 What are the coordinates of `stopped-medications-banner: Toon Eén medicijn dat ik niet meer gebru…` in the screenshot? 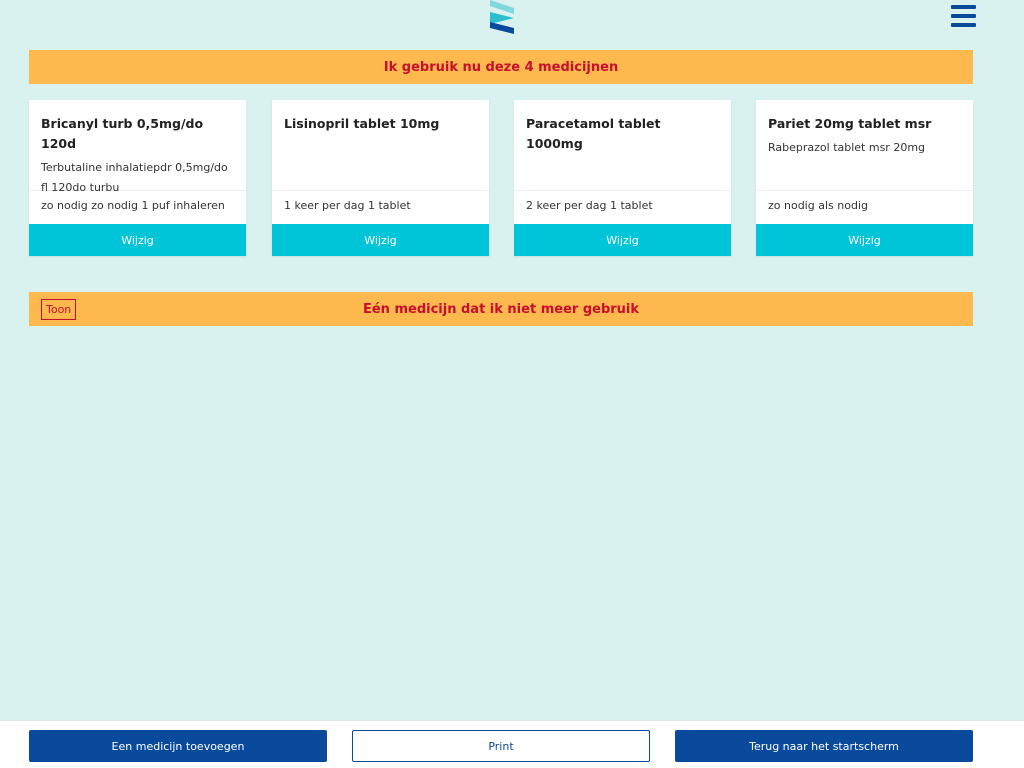 It's located at (501, 309).